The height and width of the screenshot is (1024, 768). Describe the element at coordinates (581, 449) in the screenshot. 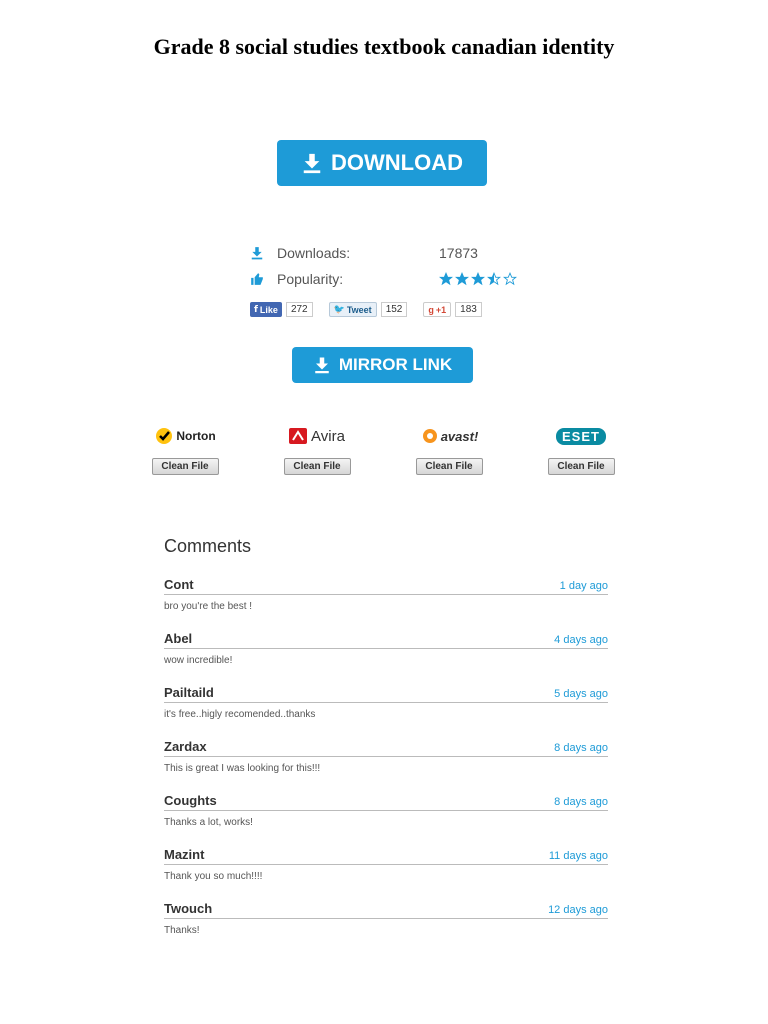

I see `antivirus-eset: ESET Clean File` at that location.